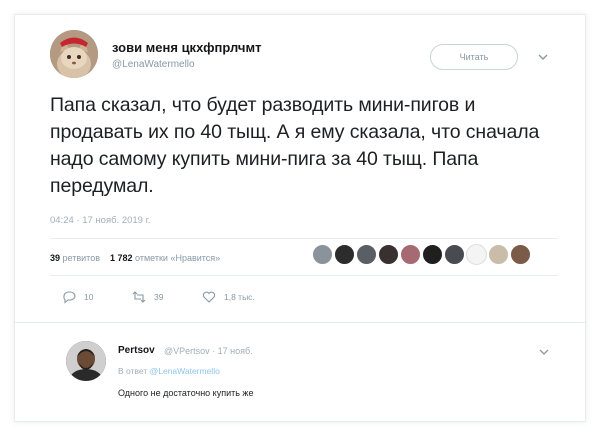 The height and width of the screenshot is (436, 600). What do you see at coordinates (177, 258) in the screenshot?
I see `likes-label: отметки «Нравится»` at bounding box center [177, 258].